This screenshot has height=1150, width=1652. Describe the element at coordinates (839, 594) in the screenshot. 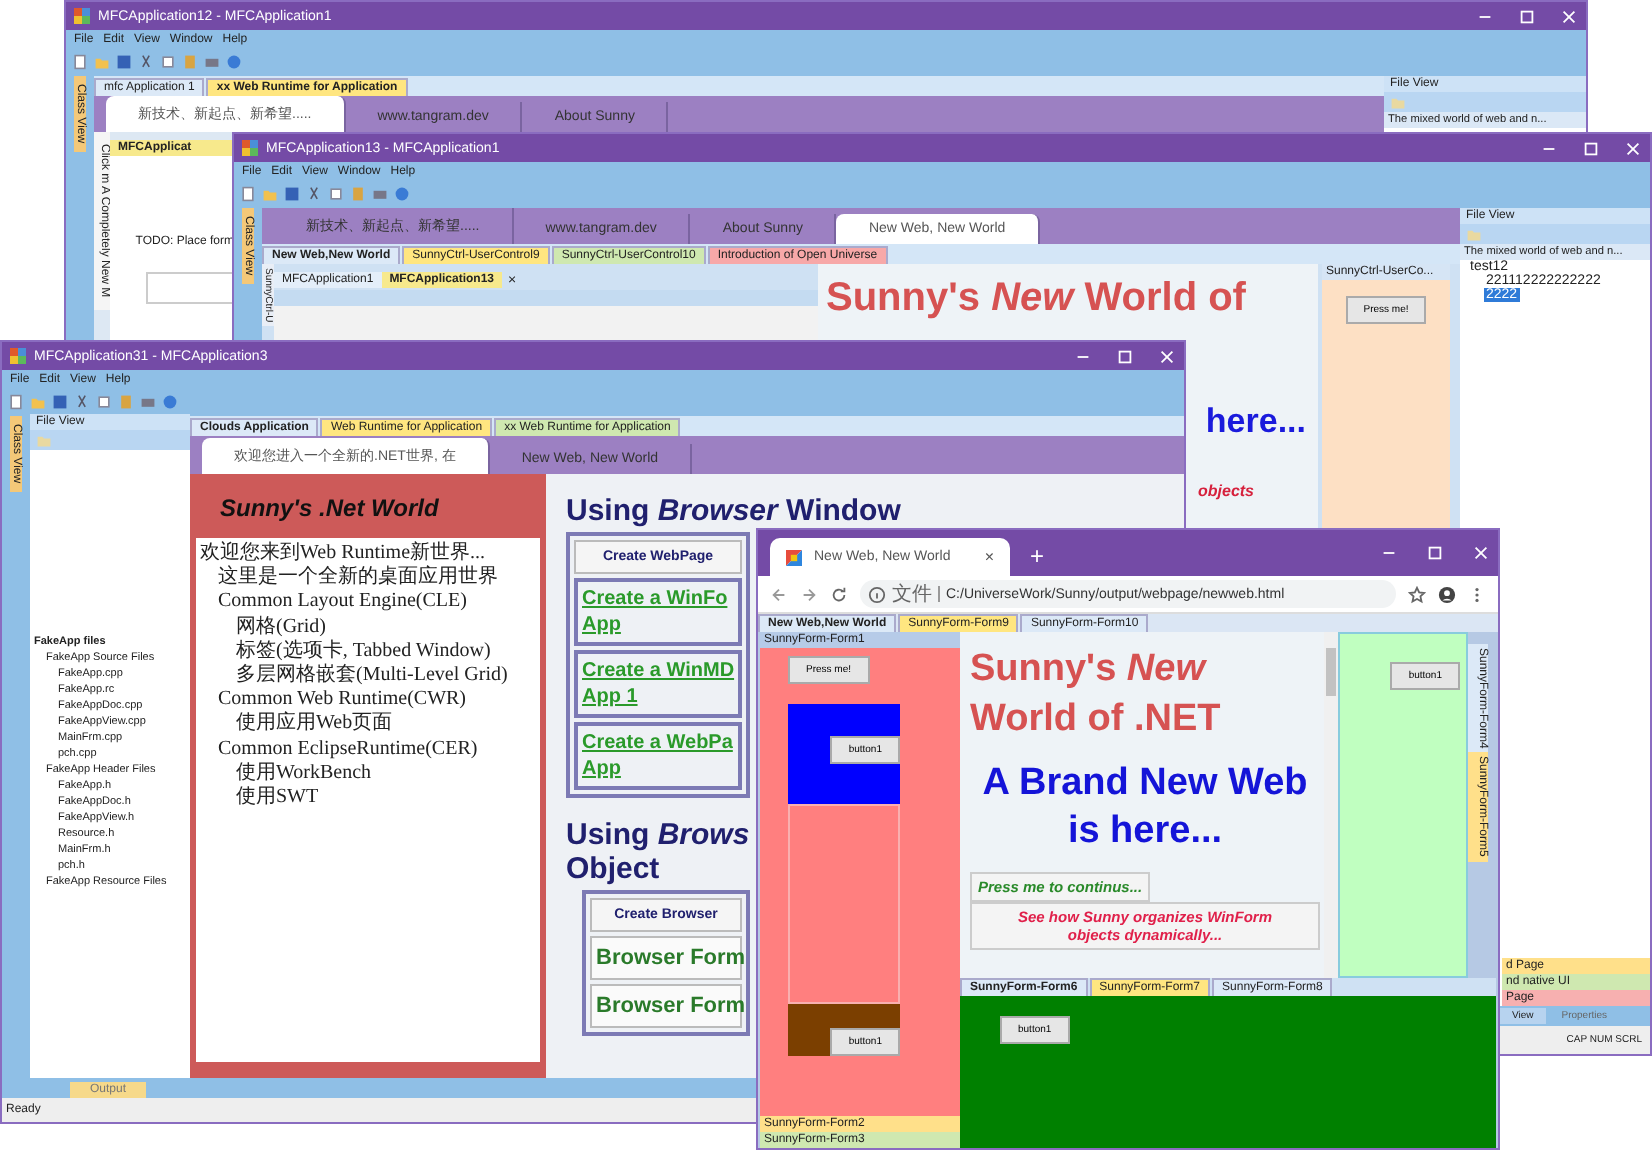

I see `reload-icon` at that location.